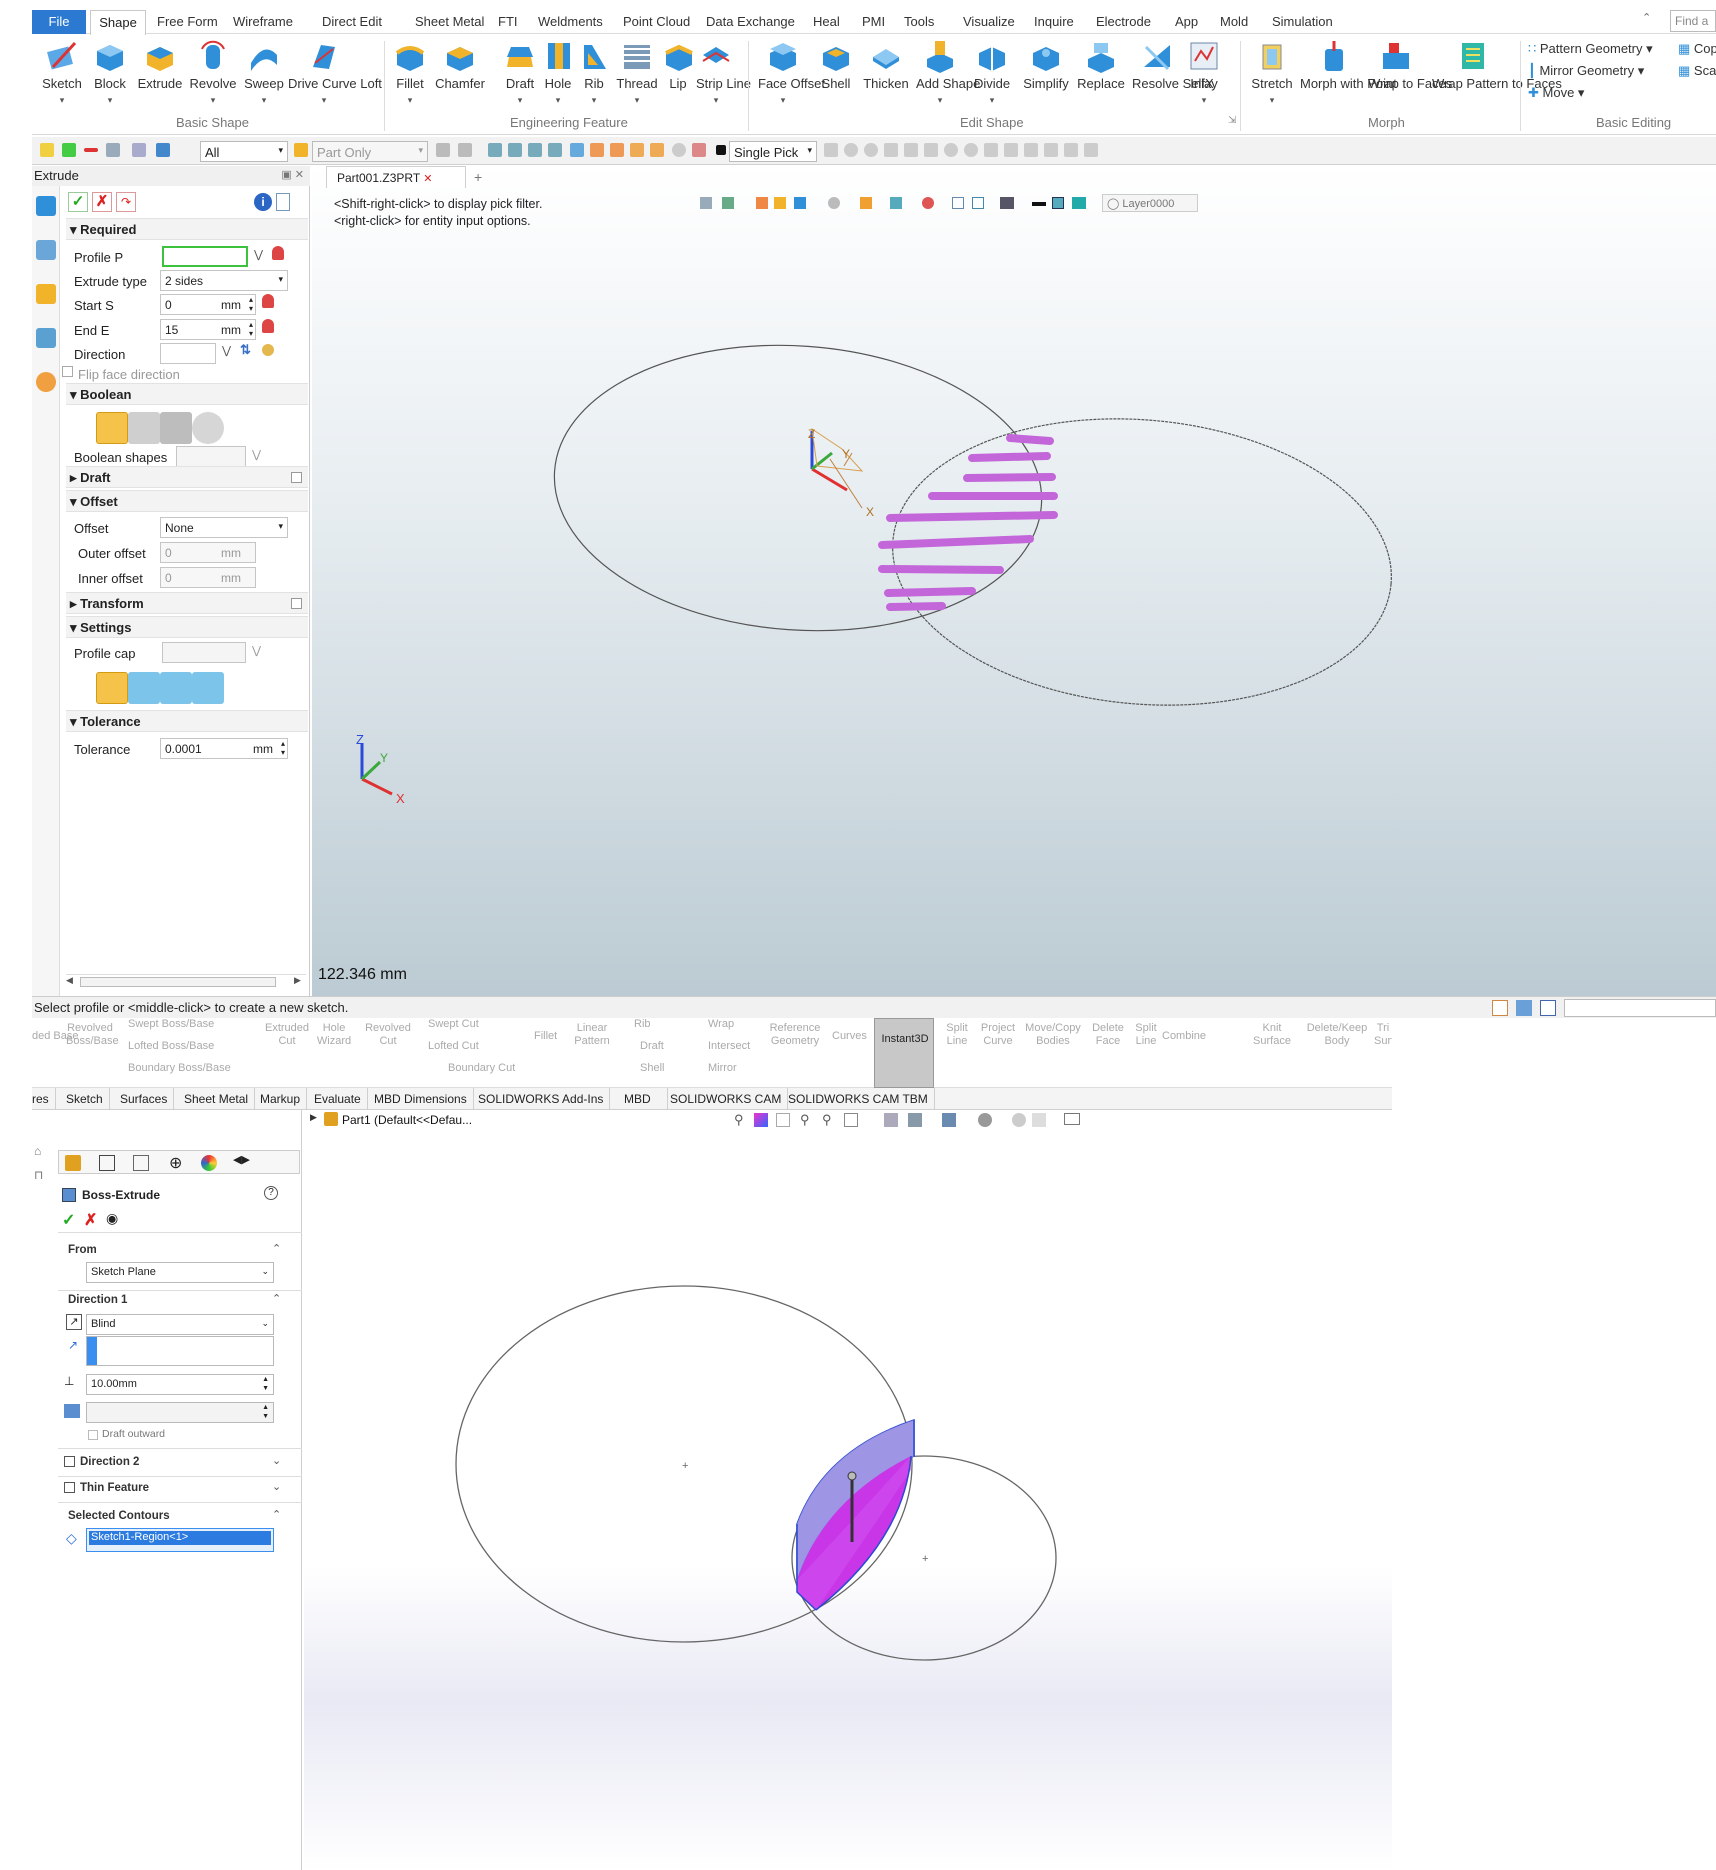 The height and width of the screenshot is (1870, 1716). I want to click on tab-shape: Shape, so click(118, 22).